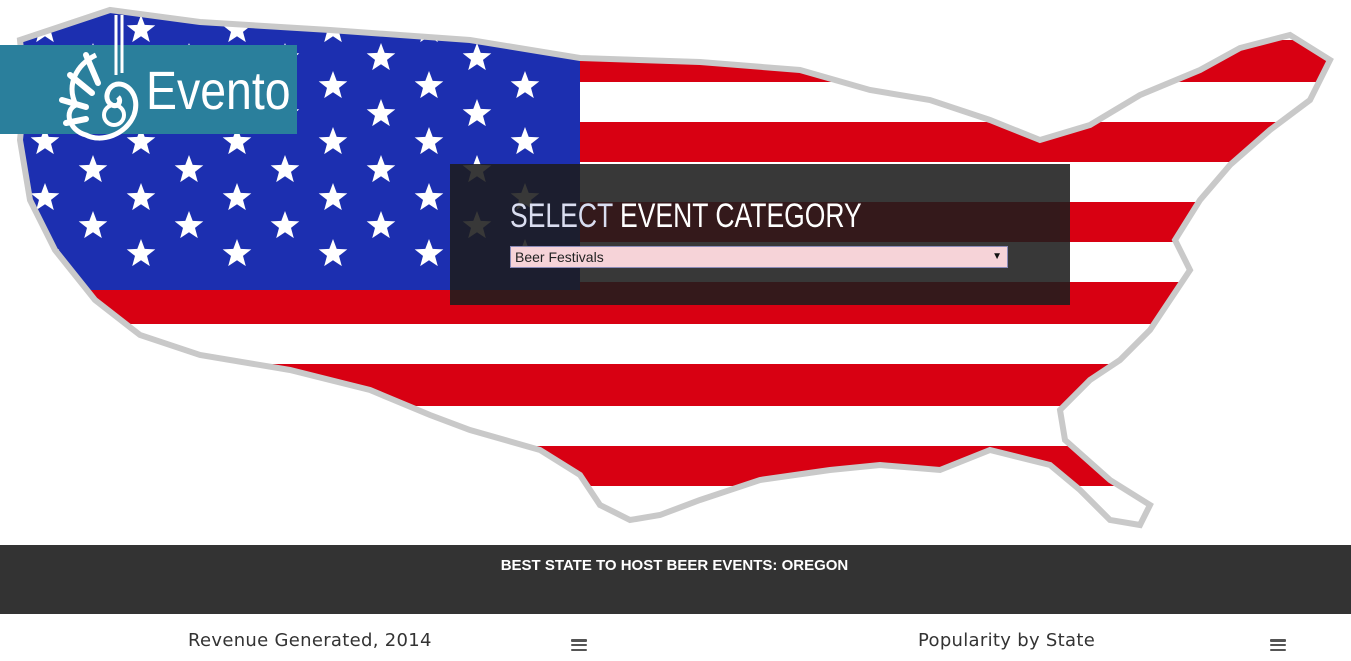  What do you see at coordinates (1007, 640) in the screenshot?
I see `popularity-chart-title: Popularity by State` at bounding box center [1007, 640].